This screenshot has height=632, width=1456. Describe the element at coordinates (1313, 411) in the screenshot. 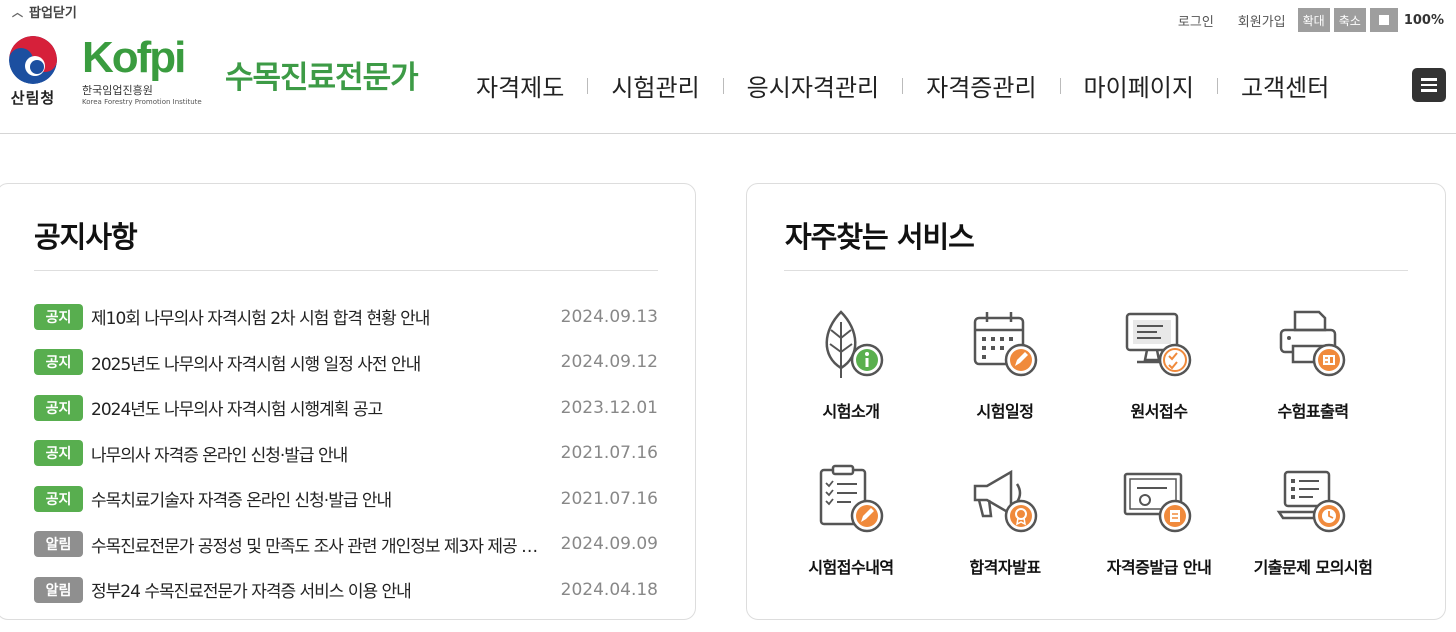

I see `service-label: 수험표출력` at that location.